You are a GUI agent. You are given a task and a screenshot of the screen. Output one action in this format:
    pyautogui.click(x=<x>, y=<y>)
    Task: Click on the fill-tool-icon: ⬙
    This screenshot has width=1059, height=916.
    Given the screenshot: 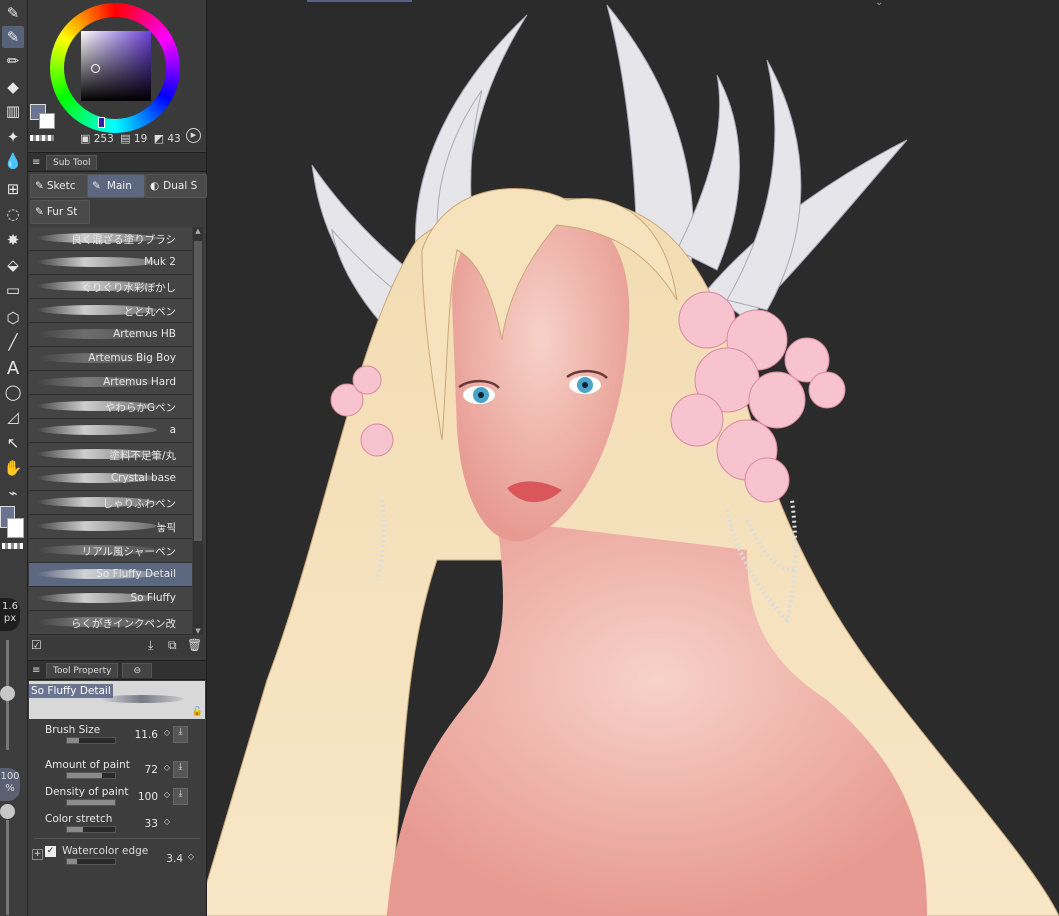 What is the action you would take?
    pyautogui.click(x=13, y=265)
    